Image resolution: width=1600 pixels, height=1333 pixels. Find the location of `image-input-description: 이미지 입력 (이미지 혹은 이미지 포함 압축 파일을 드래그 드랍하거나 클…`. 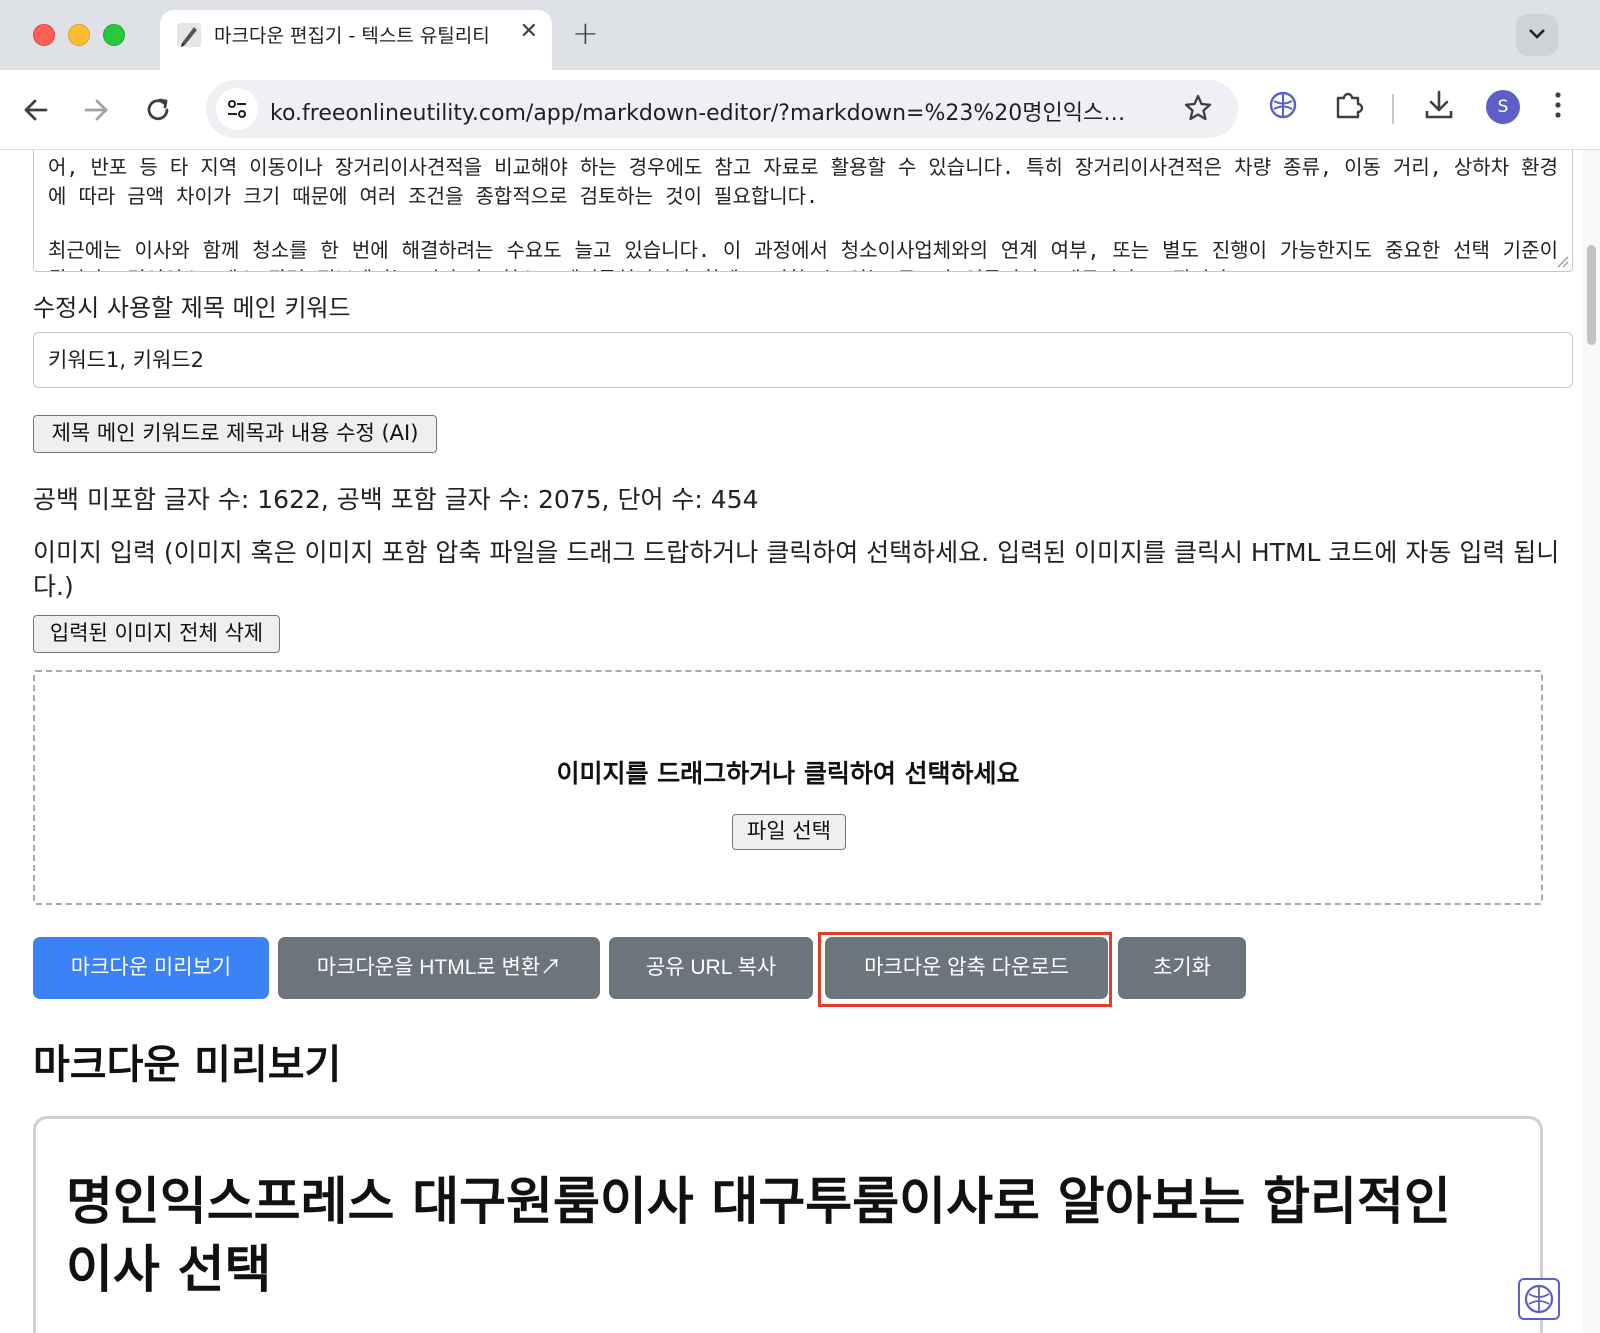

image-input-description: 이미지 입력 (이미지 혹은 이미지 포함 압축 파일을 드래그 드랍하거나 클… is located at coordinates (796, 569).